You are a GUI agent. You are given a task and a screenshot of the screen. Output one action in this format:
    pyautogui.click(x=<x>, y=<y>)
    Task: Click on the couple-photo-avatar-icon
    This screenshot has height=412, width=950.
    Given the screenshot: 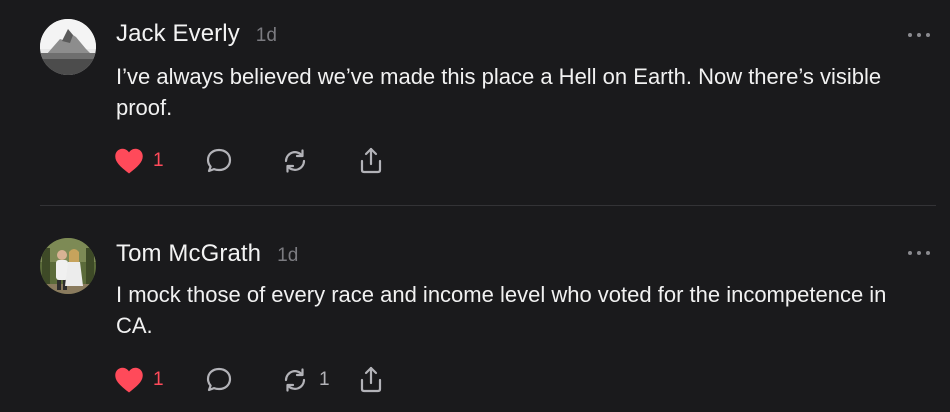 What is the action you would take?
    pyautogui.click(x=68, y=266)
    